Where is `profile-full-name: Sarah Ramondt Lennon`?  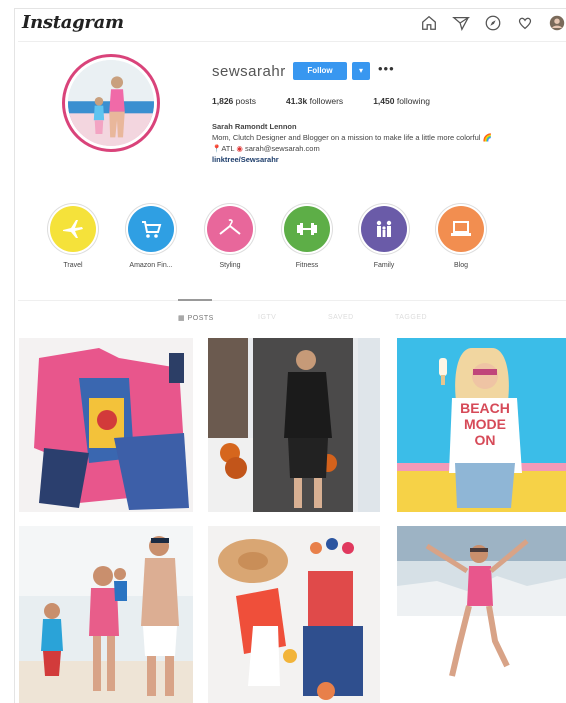 profile-full-name: Sarah Ramondt Lennon is located at coordinates (254, 126).